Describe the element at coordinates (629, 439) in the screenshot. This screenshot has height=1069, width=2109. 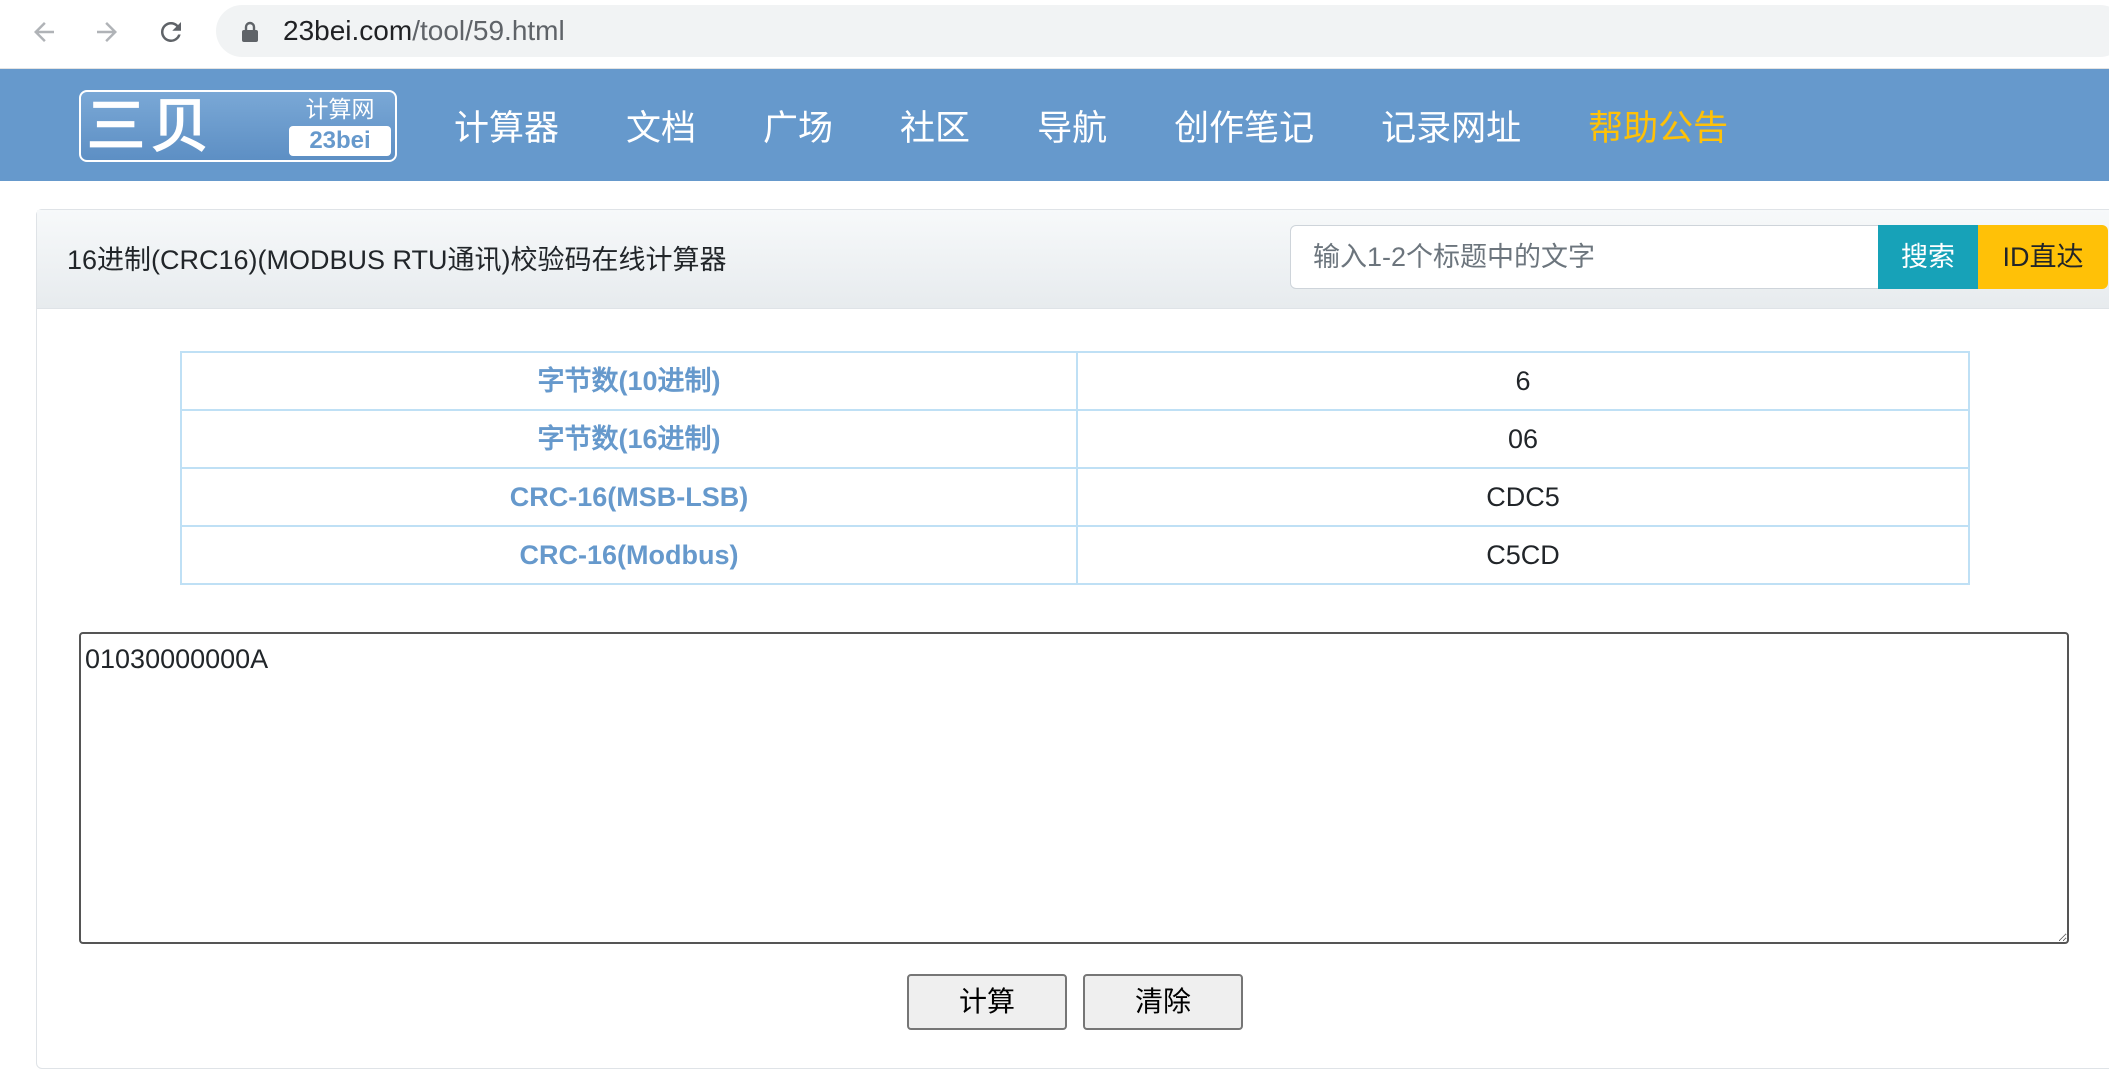
I see `result-label: 字节数(16进制)` at that location.